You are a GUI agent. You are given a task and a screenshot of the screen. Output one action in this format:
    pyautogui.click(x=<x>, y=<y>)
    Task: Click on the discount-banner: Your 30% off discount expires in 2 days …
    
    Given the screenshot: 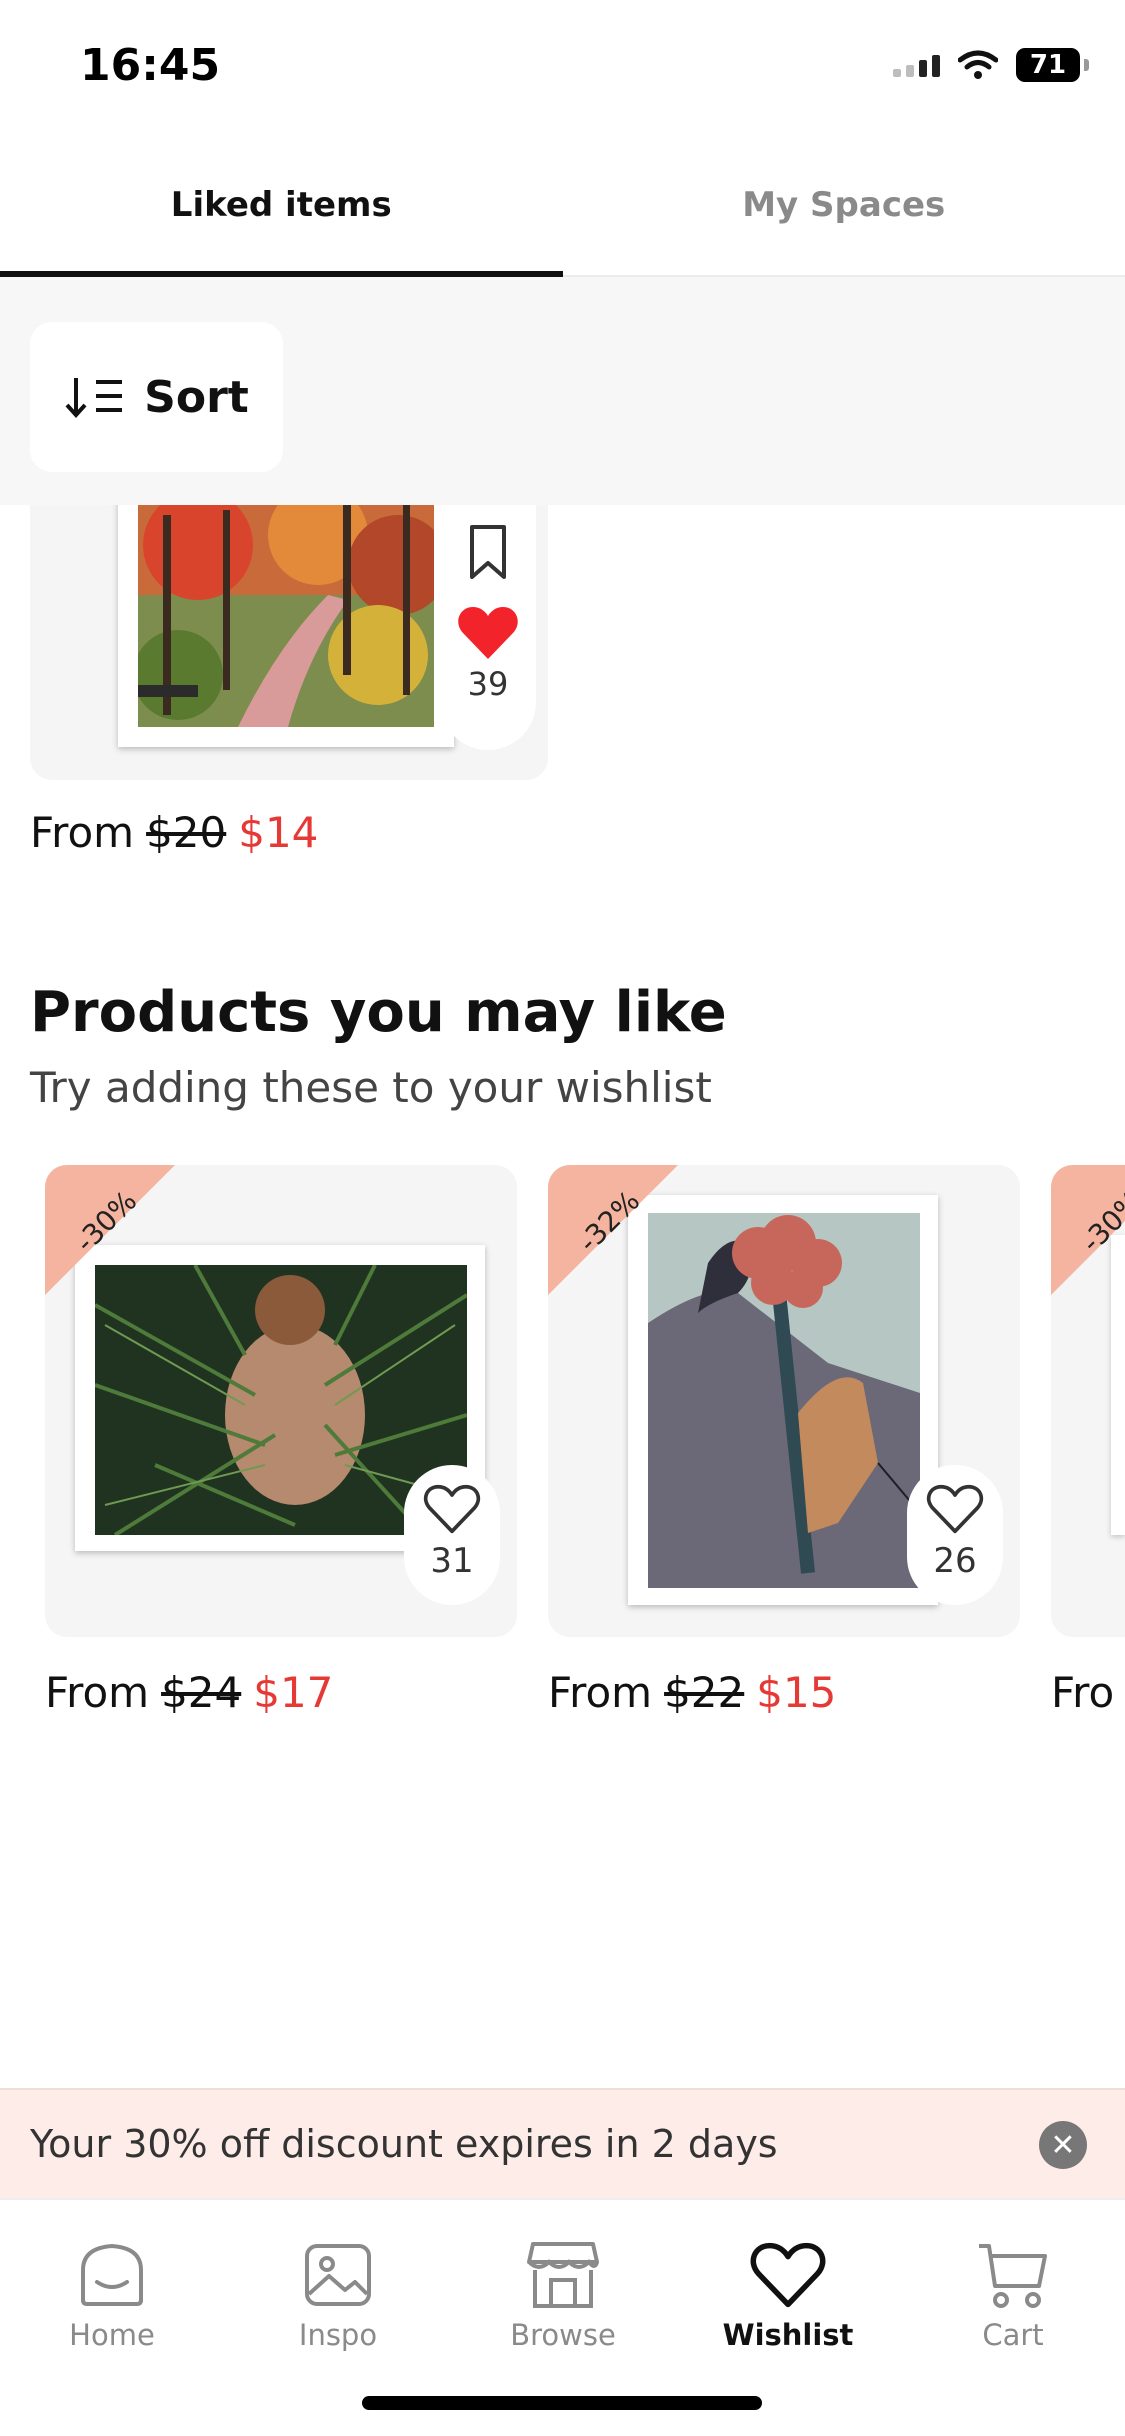 What is the action you would take?
    pyautogui.click(x=562, y=2143)
    